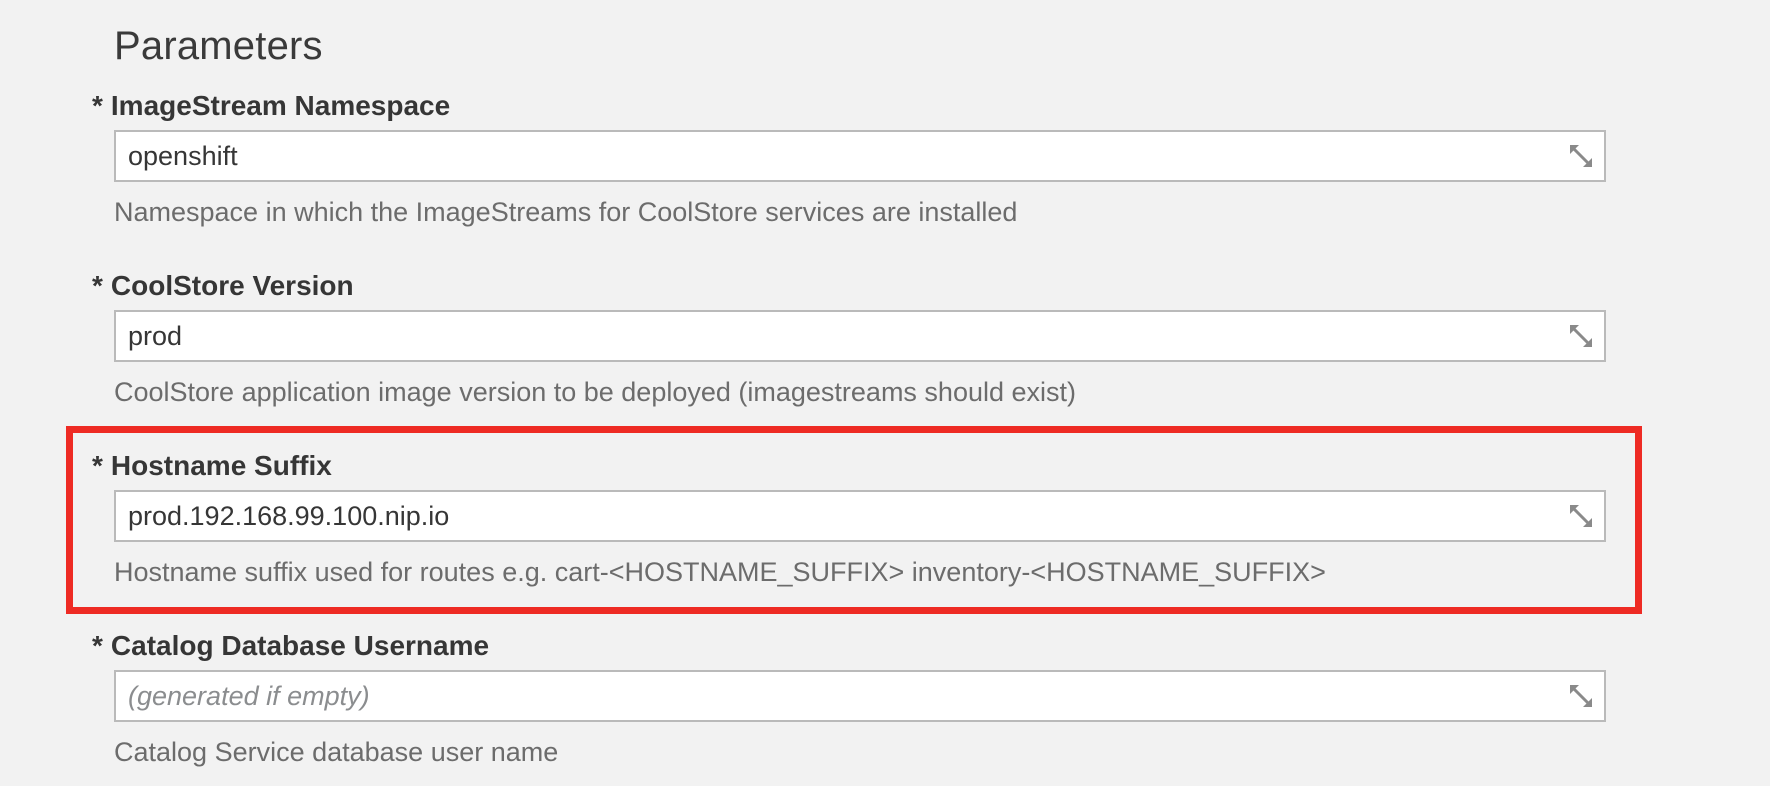 This screenshot has width=1770, height=786. Describe the element at coordinates (826, 156) in the screenshot. I see `imagestream-namespace-input` at that location.